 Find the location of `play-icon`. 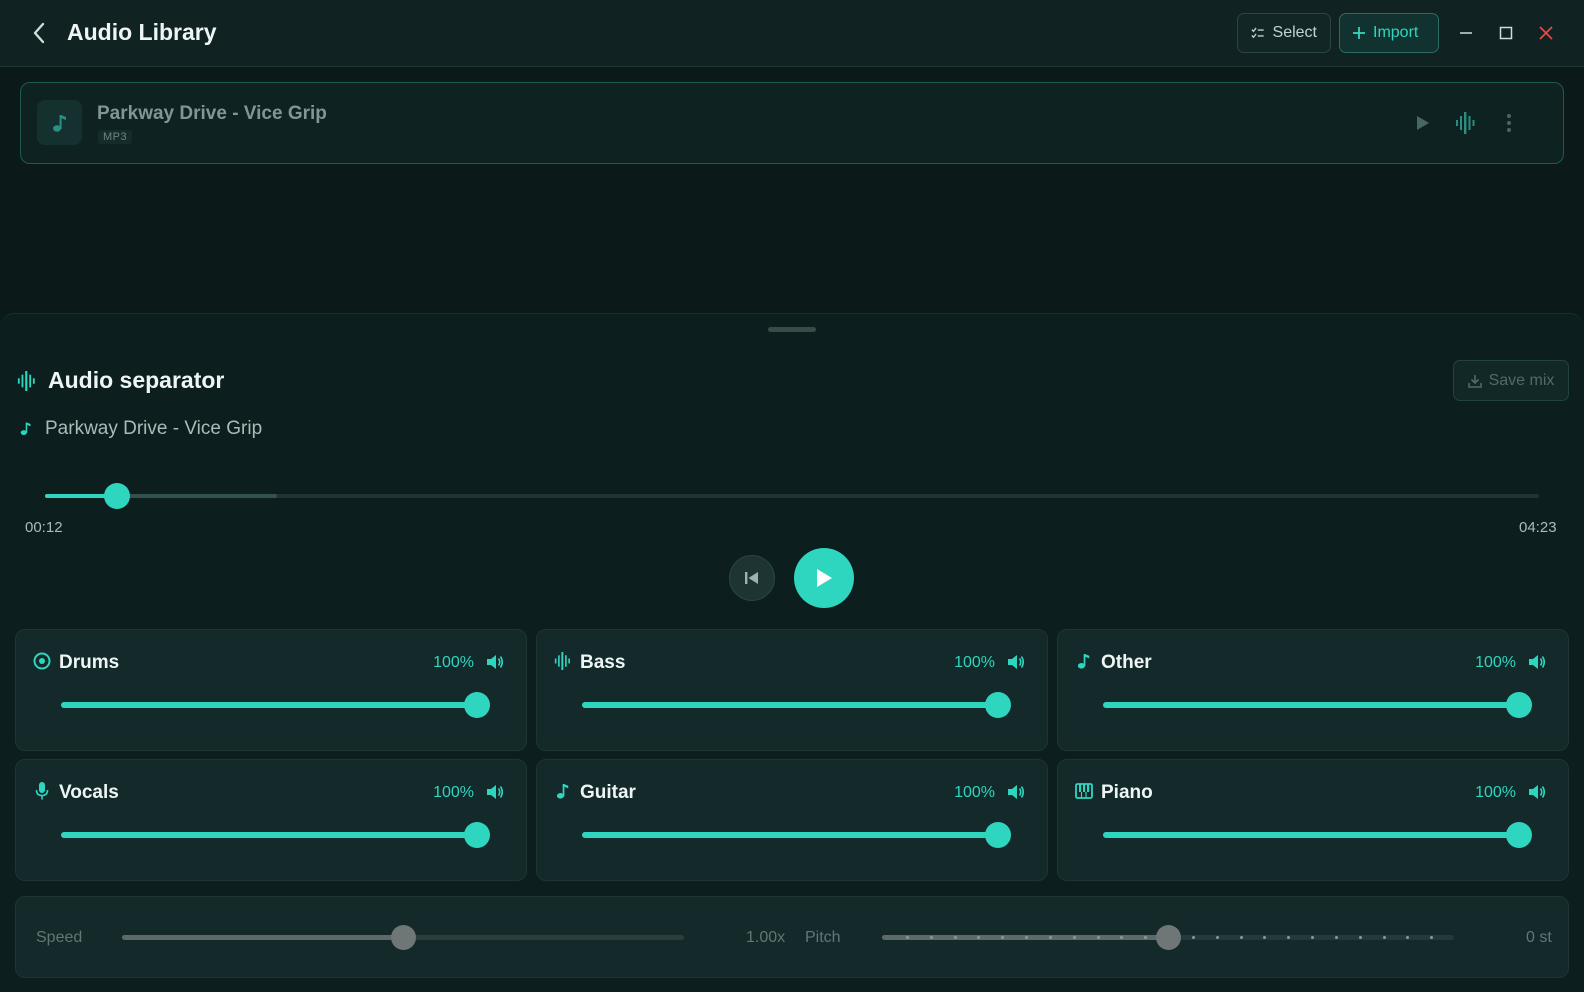

play-icon is located at coordinates (824, 578).